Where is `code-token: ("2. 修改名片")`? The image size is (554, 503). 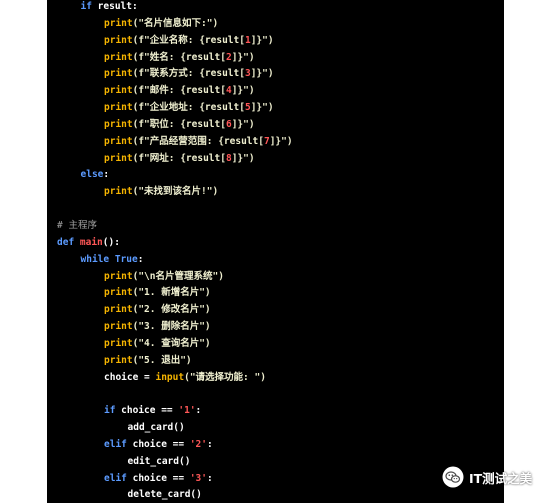 code-token: ("2. 修改名片") is located at coordinates (171, 310).